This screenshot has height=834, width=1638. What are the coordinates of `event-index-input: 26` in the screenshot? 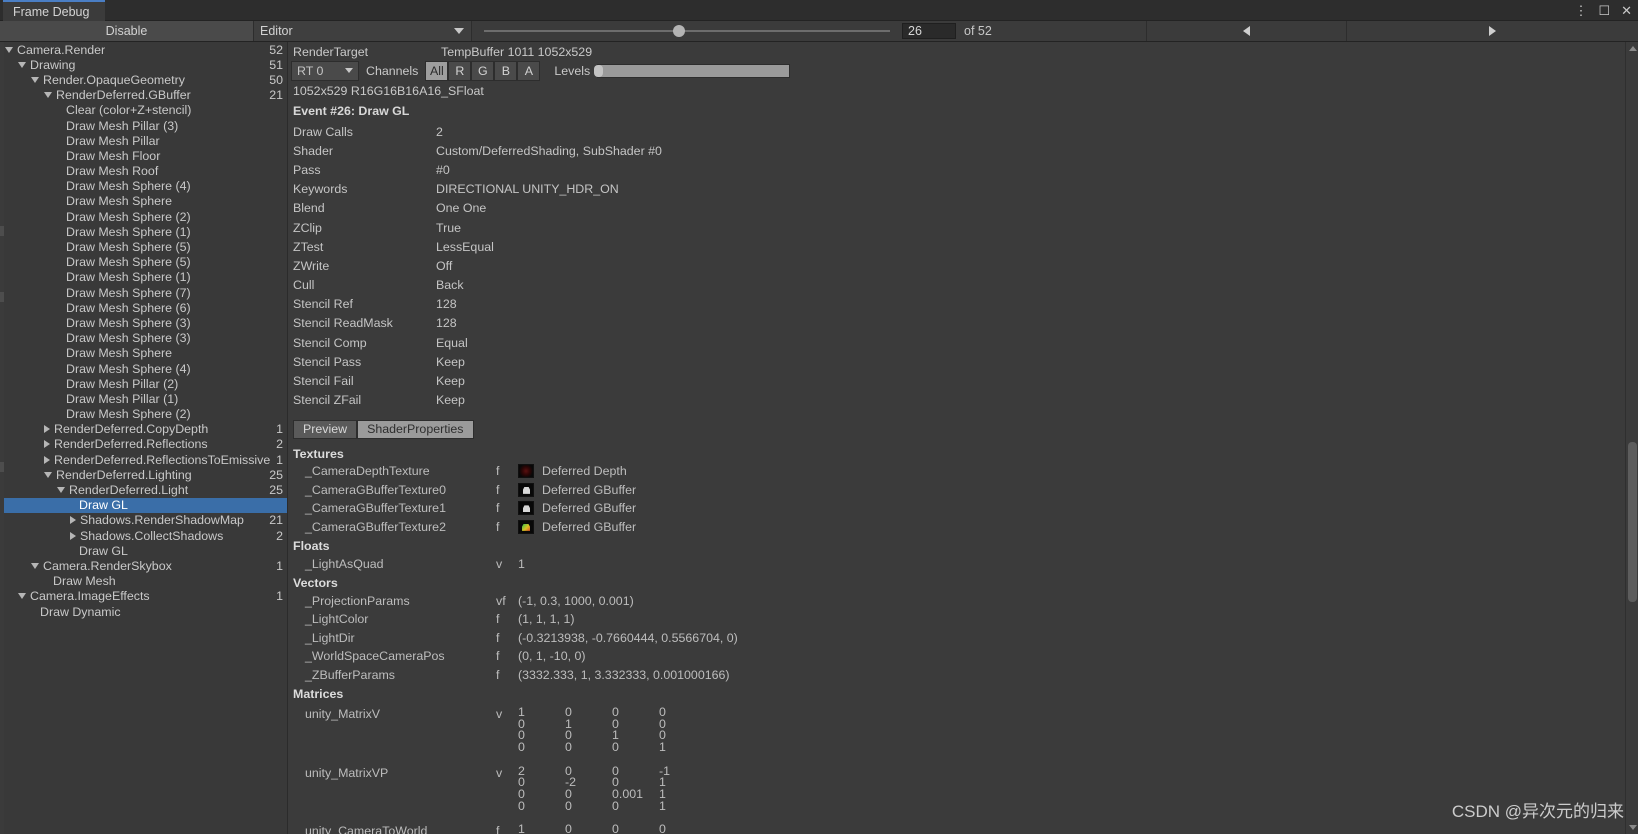 It's located at (929, 31).